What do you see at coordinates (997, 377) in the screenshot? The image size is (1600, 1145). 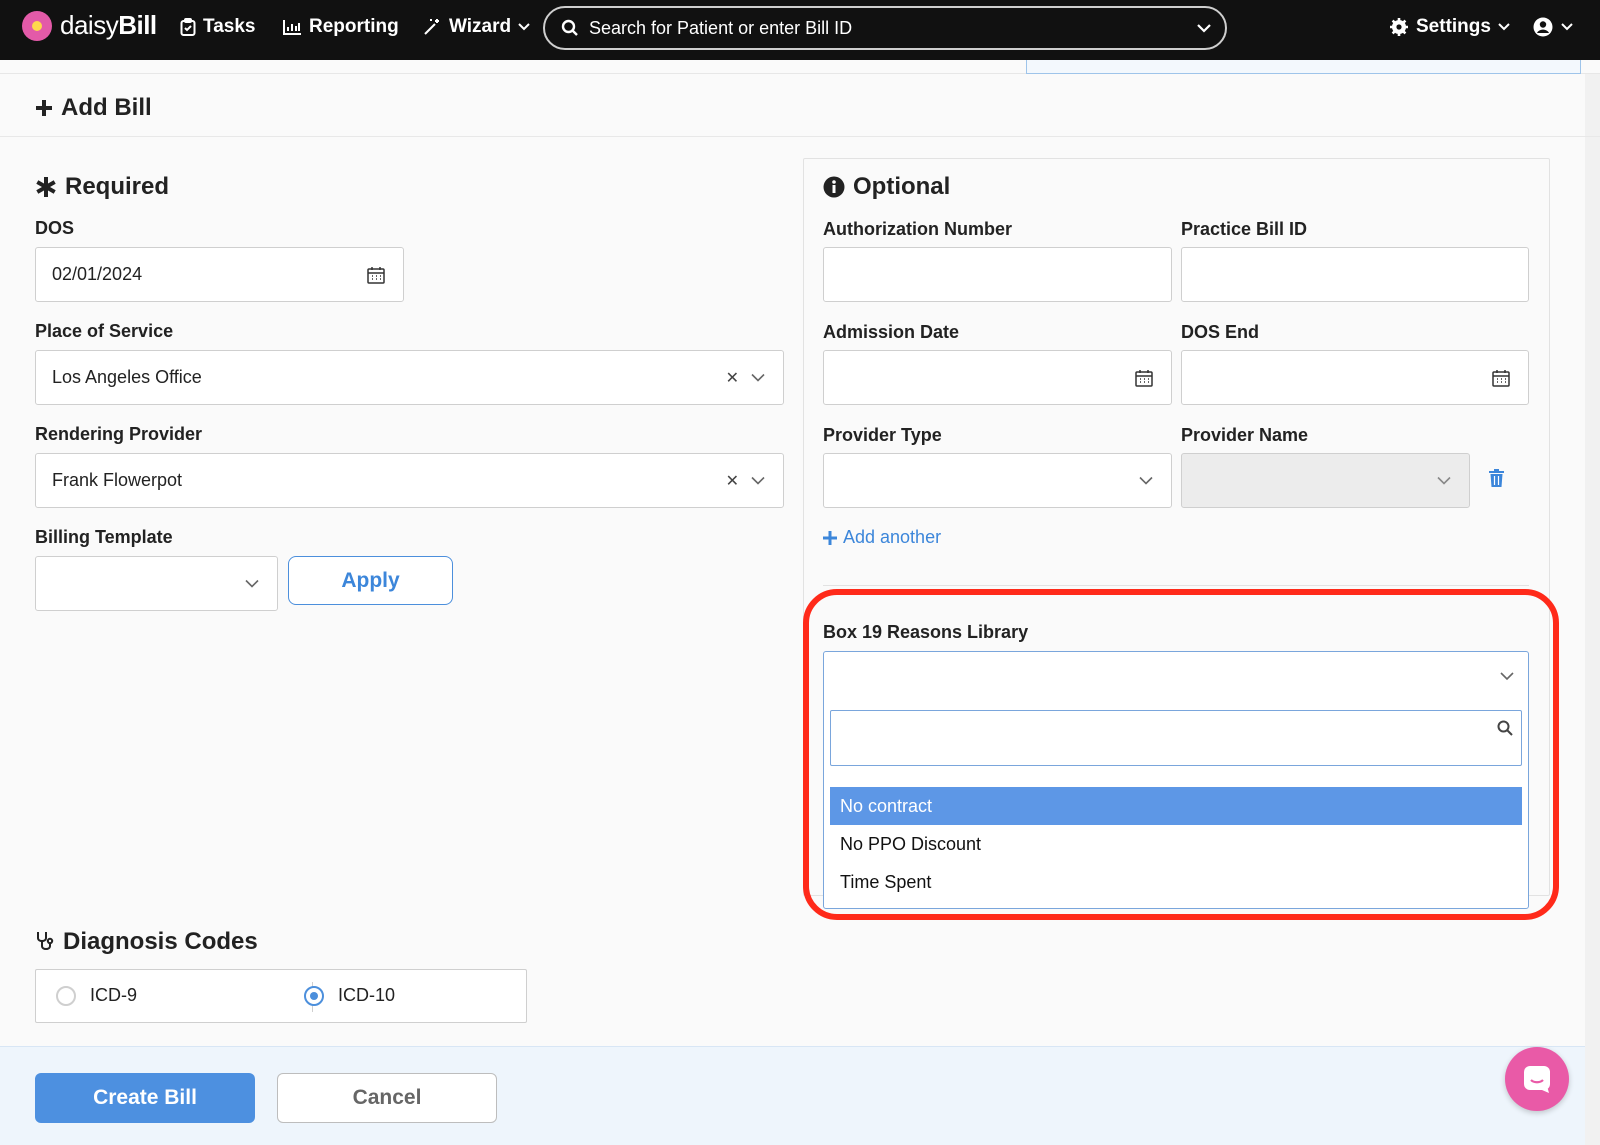 I see `admission-date-input` at bounding box center [997, 377].